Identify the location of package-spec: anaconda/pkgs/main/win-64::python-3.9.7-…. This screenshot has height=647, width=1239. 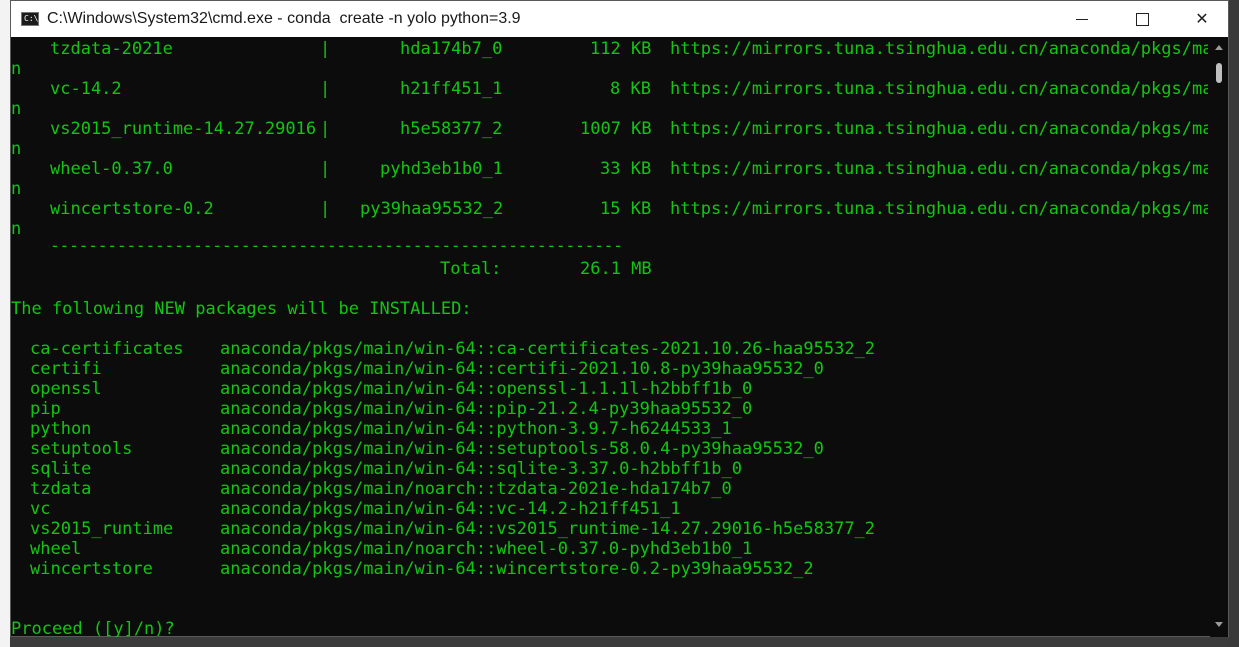
(476, 429).